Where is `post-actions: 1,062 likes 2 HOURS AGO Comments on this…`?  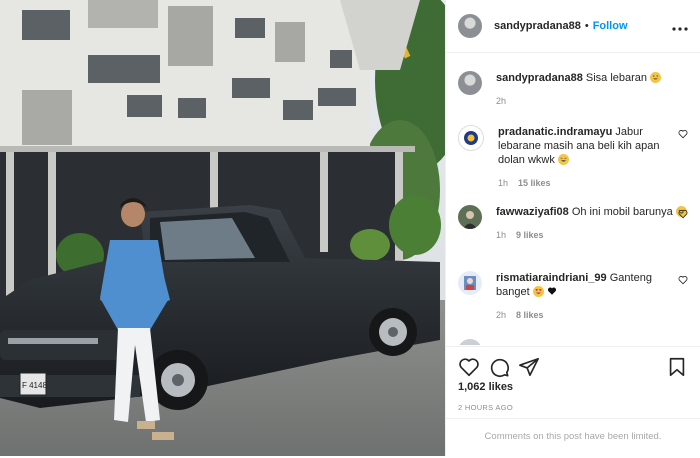 post-actions: 1,062 likes 2 HOURS AGO Comments on this… is located at coordinates (573, 401).